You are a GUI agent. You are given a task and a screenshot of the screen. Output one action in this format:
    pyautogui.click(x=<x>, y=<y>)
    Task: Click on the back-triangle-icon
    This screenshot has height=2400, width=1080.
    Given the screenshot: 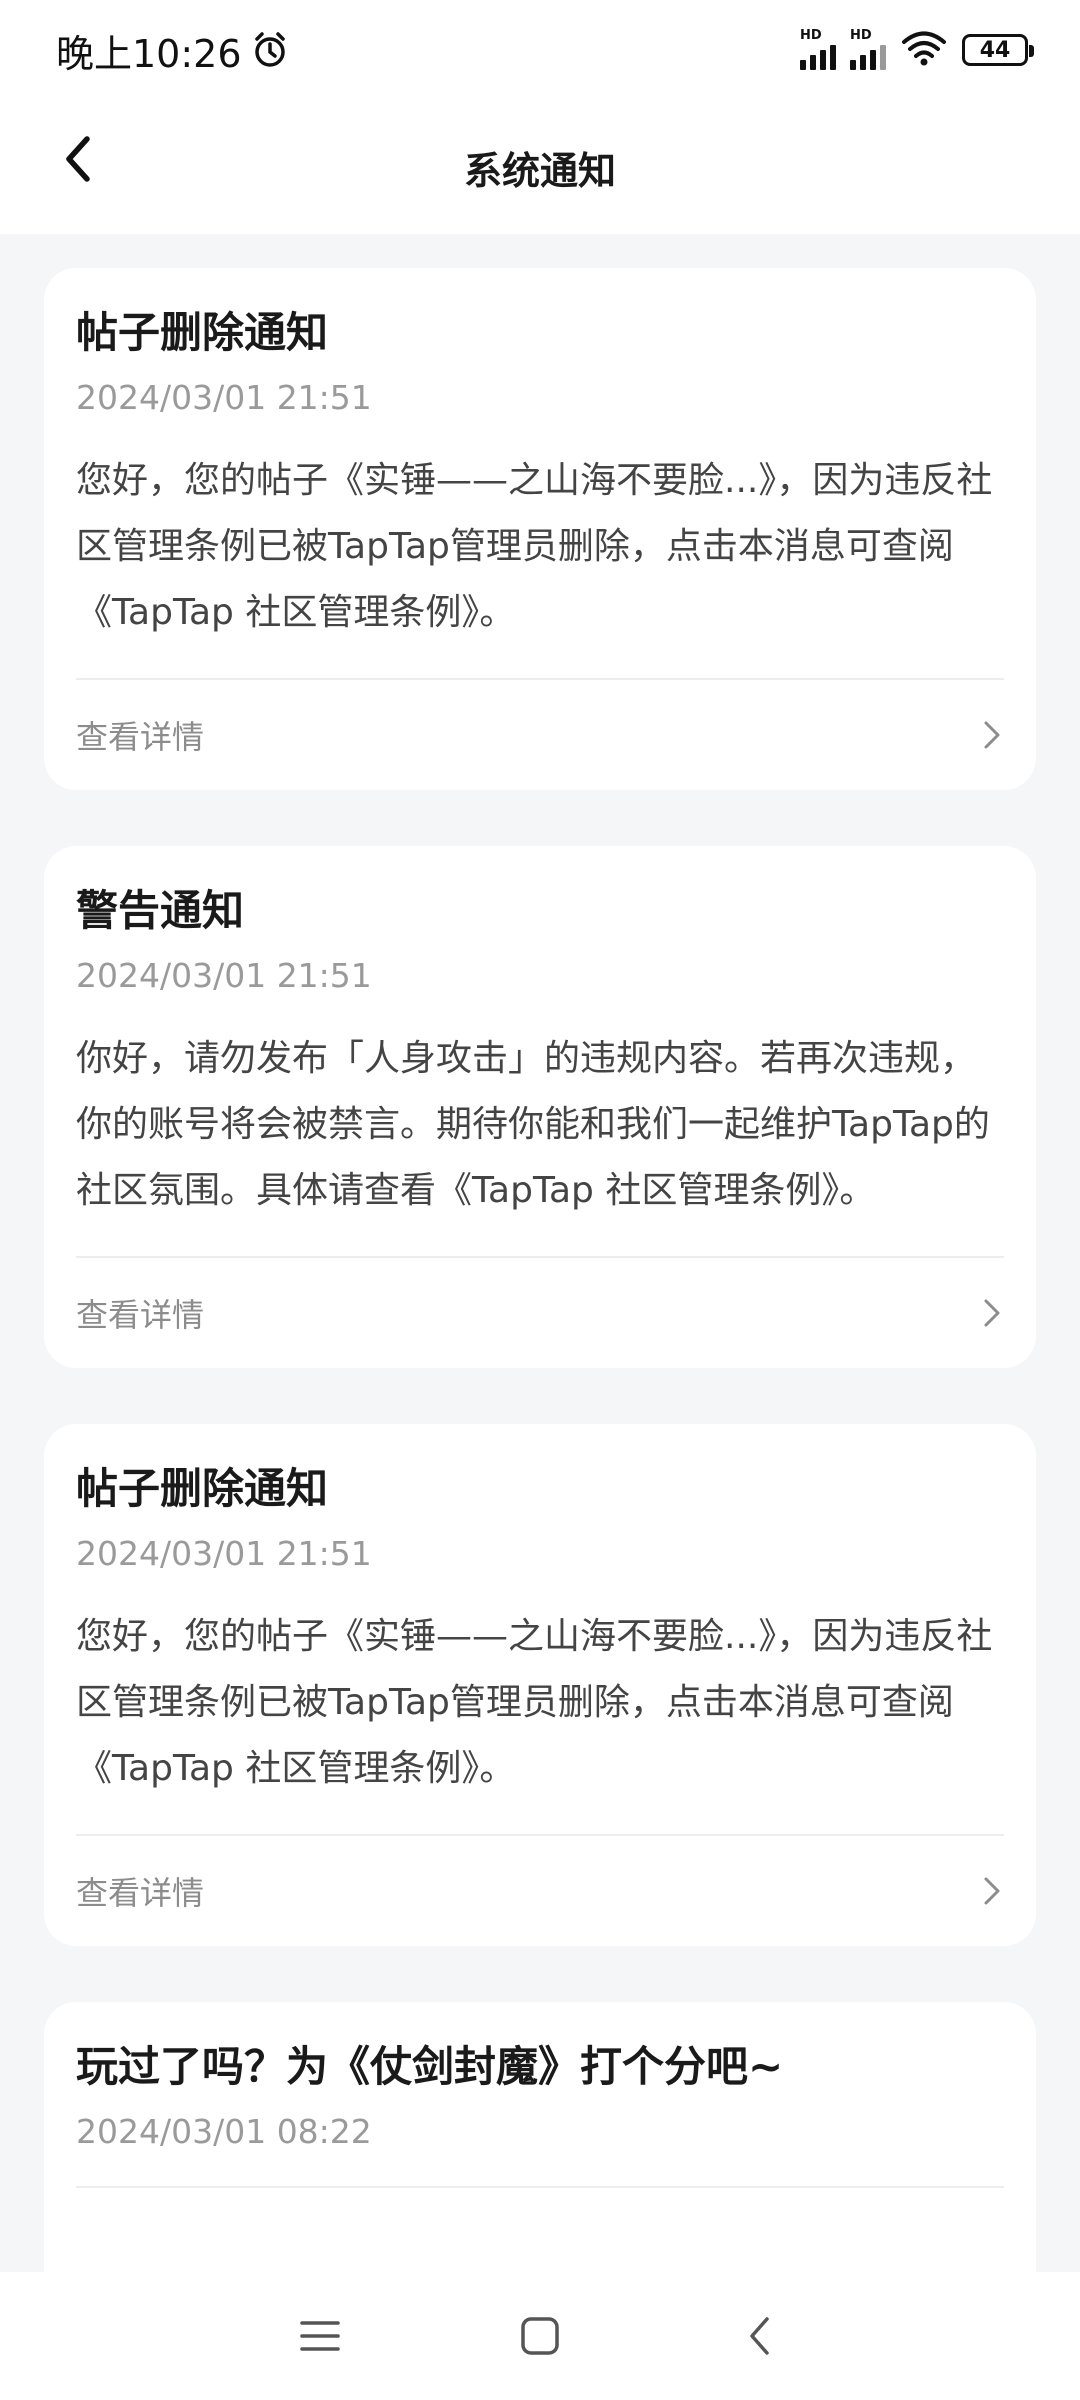 What is the action you would take?
    pyautogui.click(x=759, y=2336)
    